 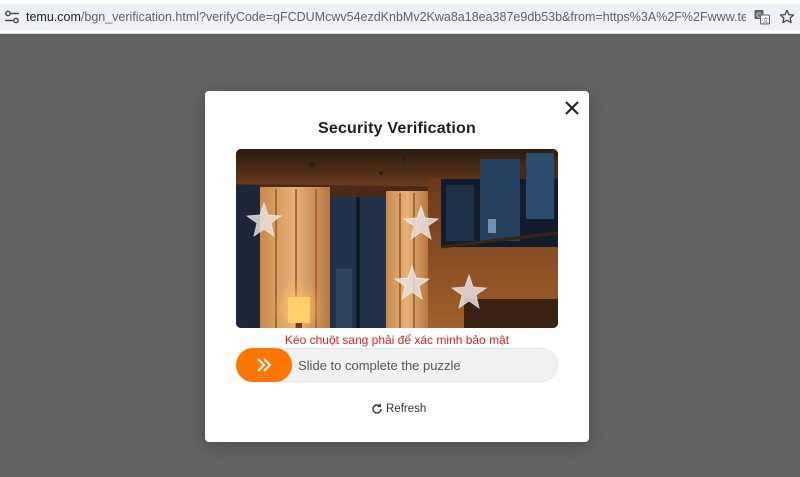 I want to click on url-host: temu.com, so click(x=53, y=17).